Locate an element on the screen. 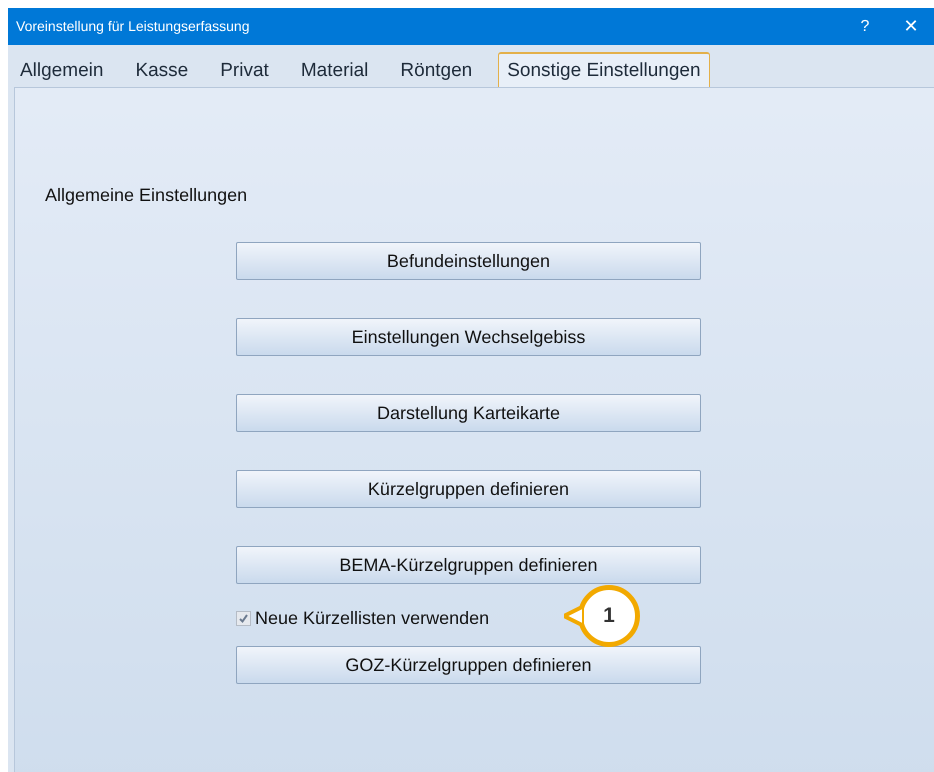  checkmark-icon is located at coordinates (243, 618).